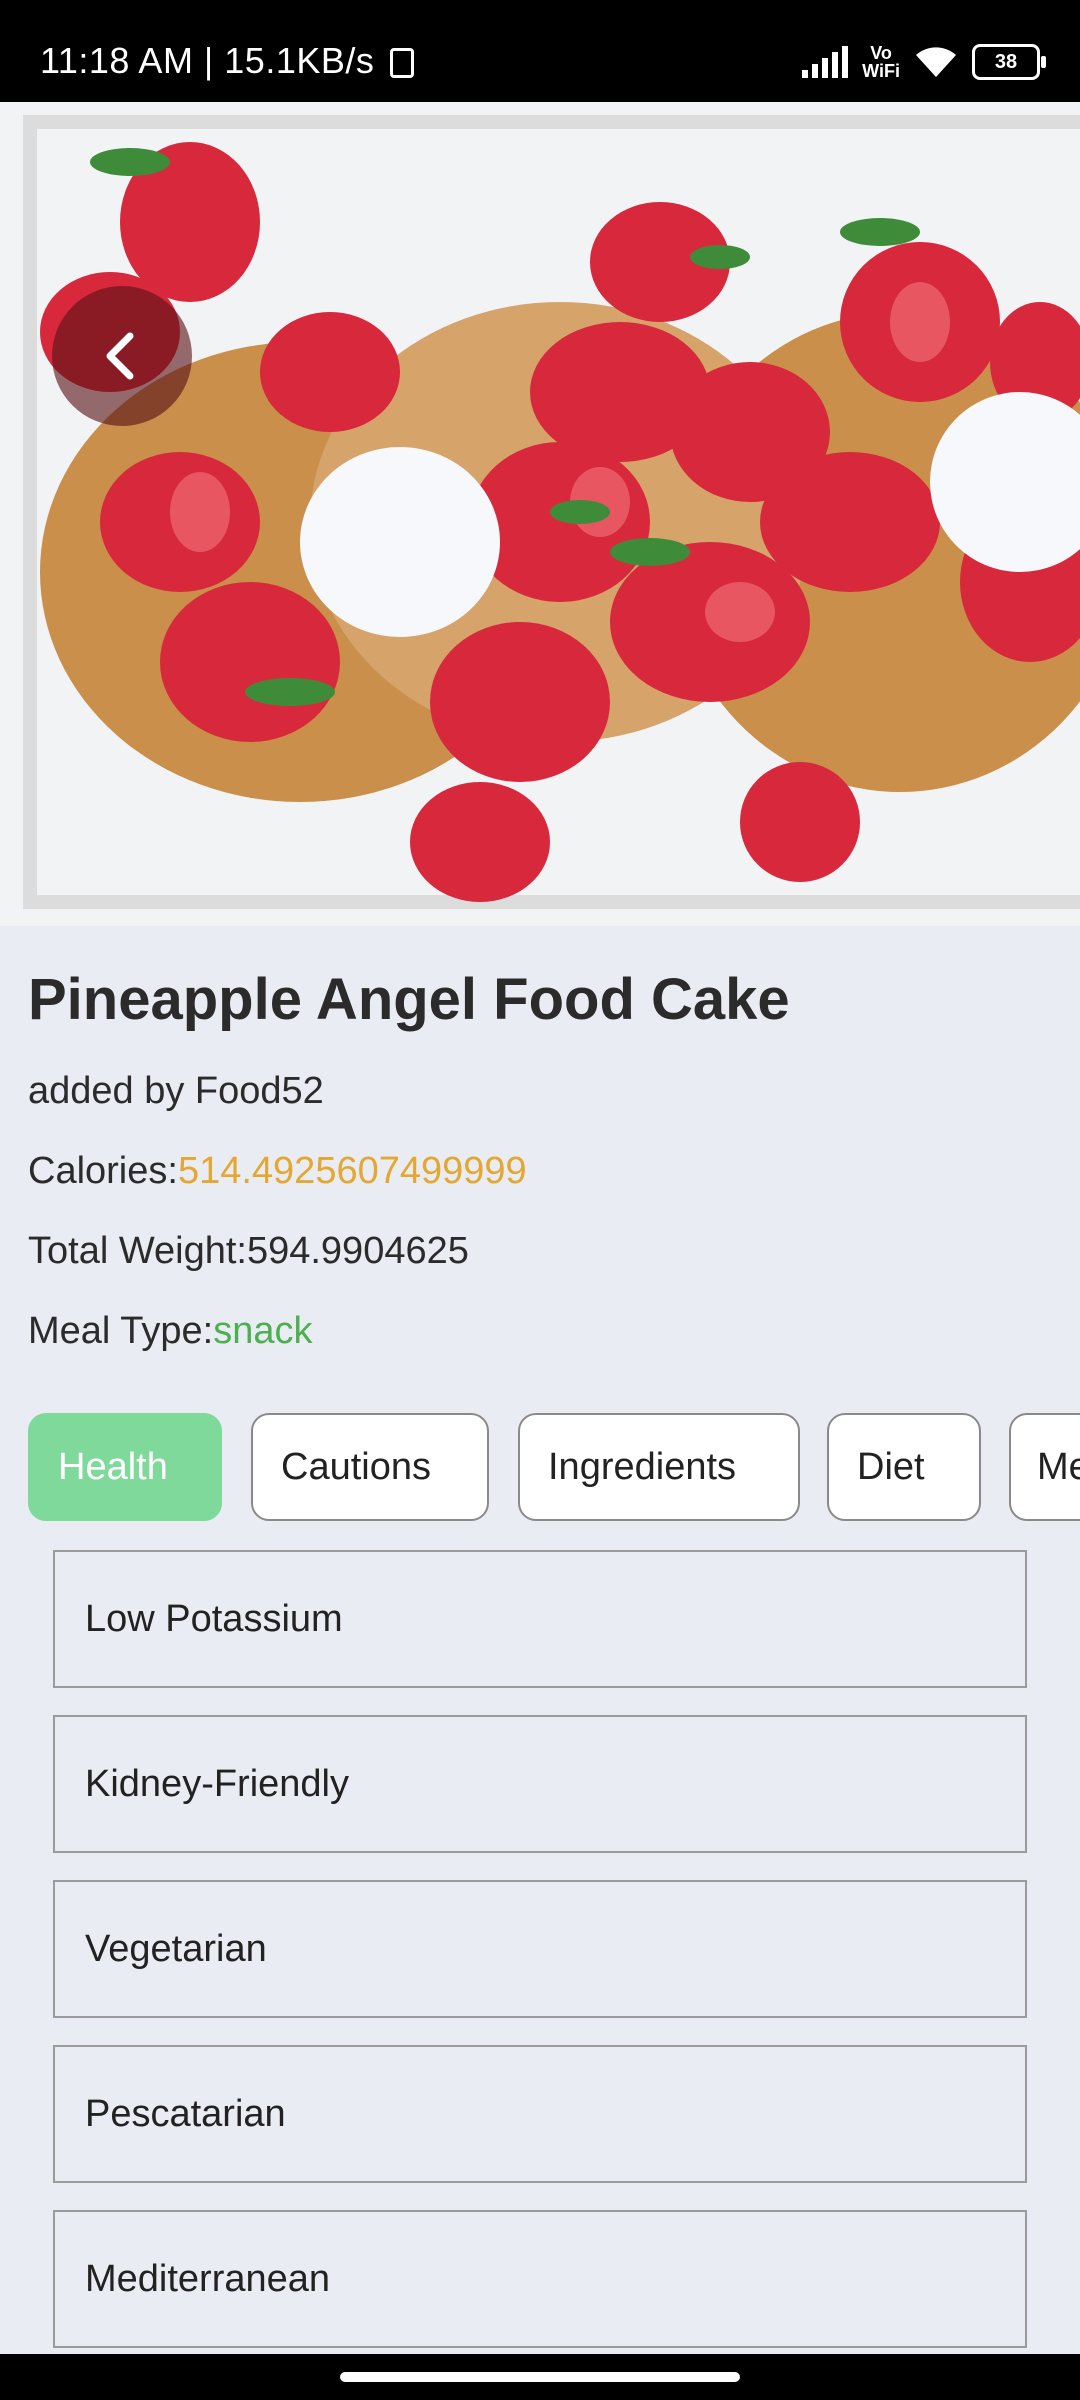 This screenshot has height=2400, width=1080. Describe the element at coordinates (659, 1467) in the screenshot. I see `tab-ingredients: Ingredients` at that location.